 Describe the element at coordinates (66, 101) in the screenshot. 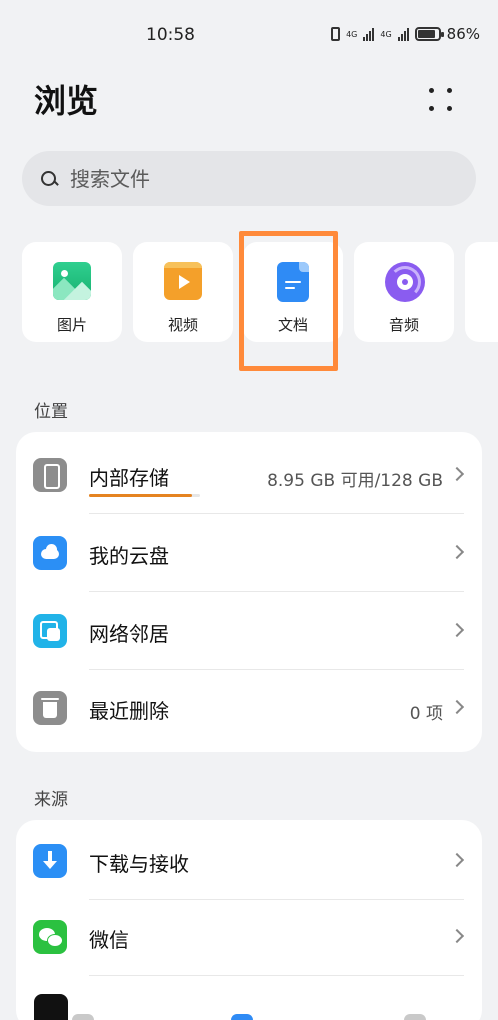

I see `page-title: 浏览` at that location.